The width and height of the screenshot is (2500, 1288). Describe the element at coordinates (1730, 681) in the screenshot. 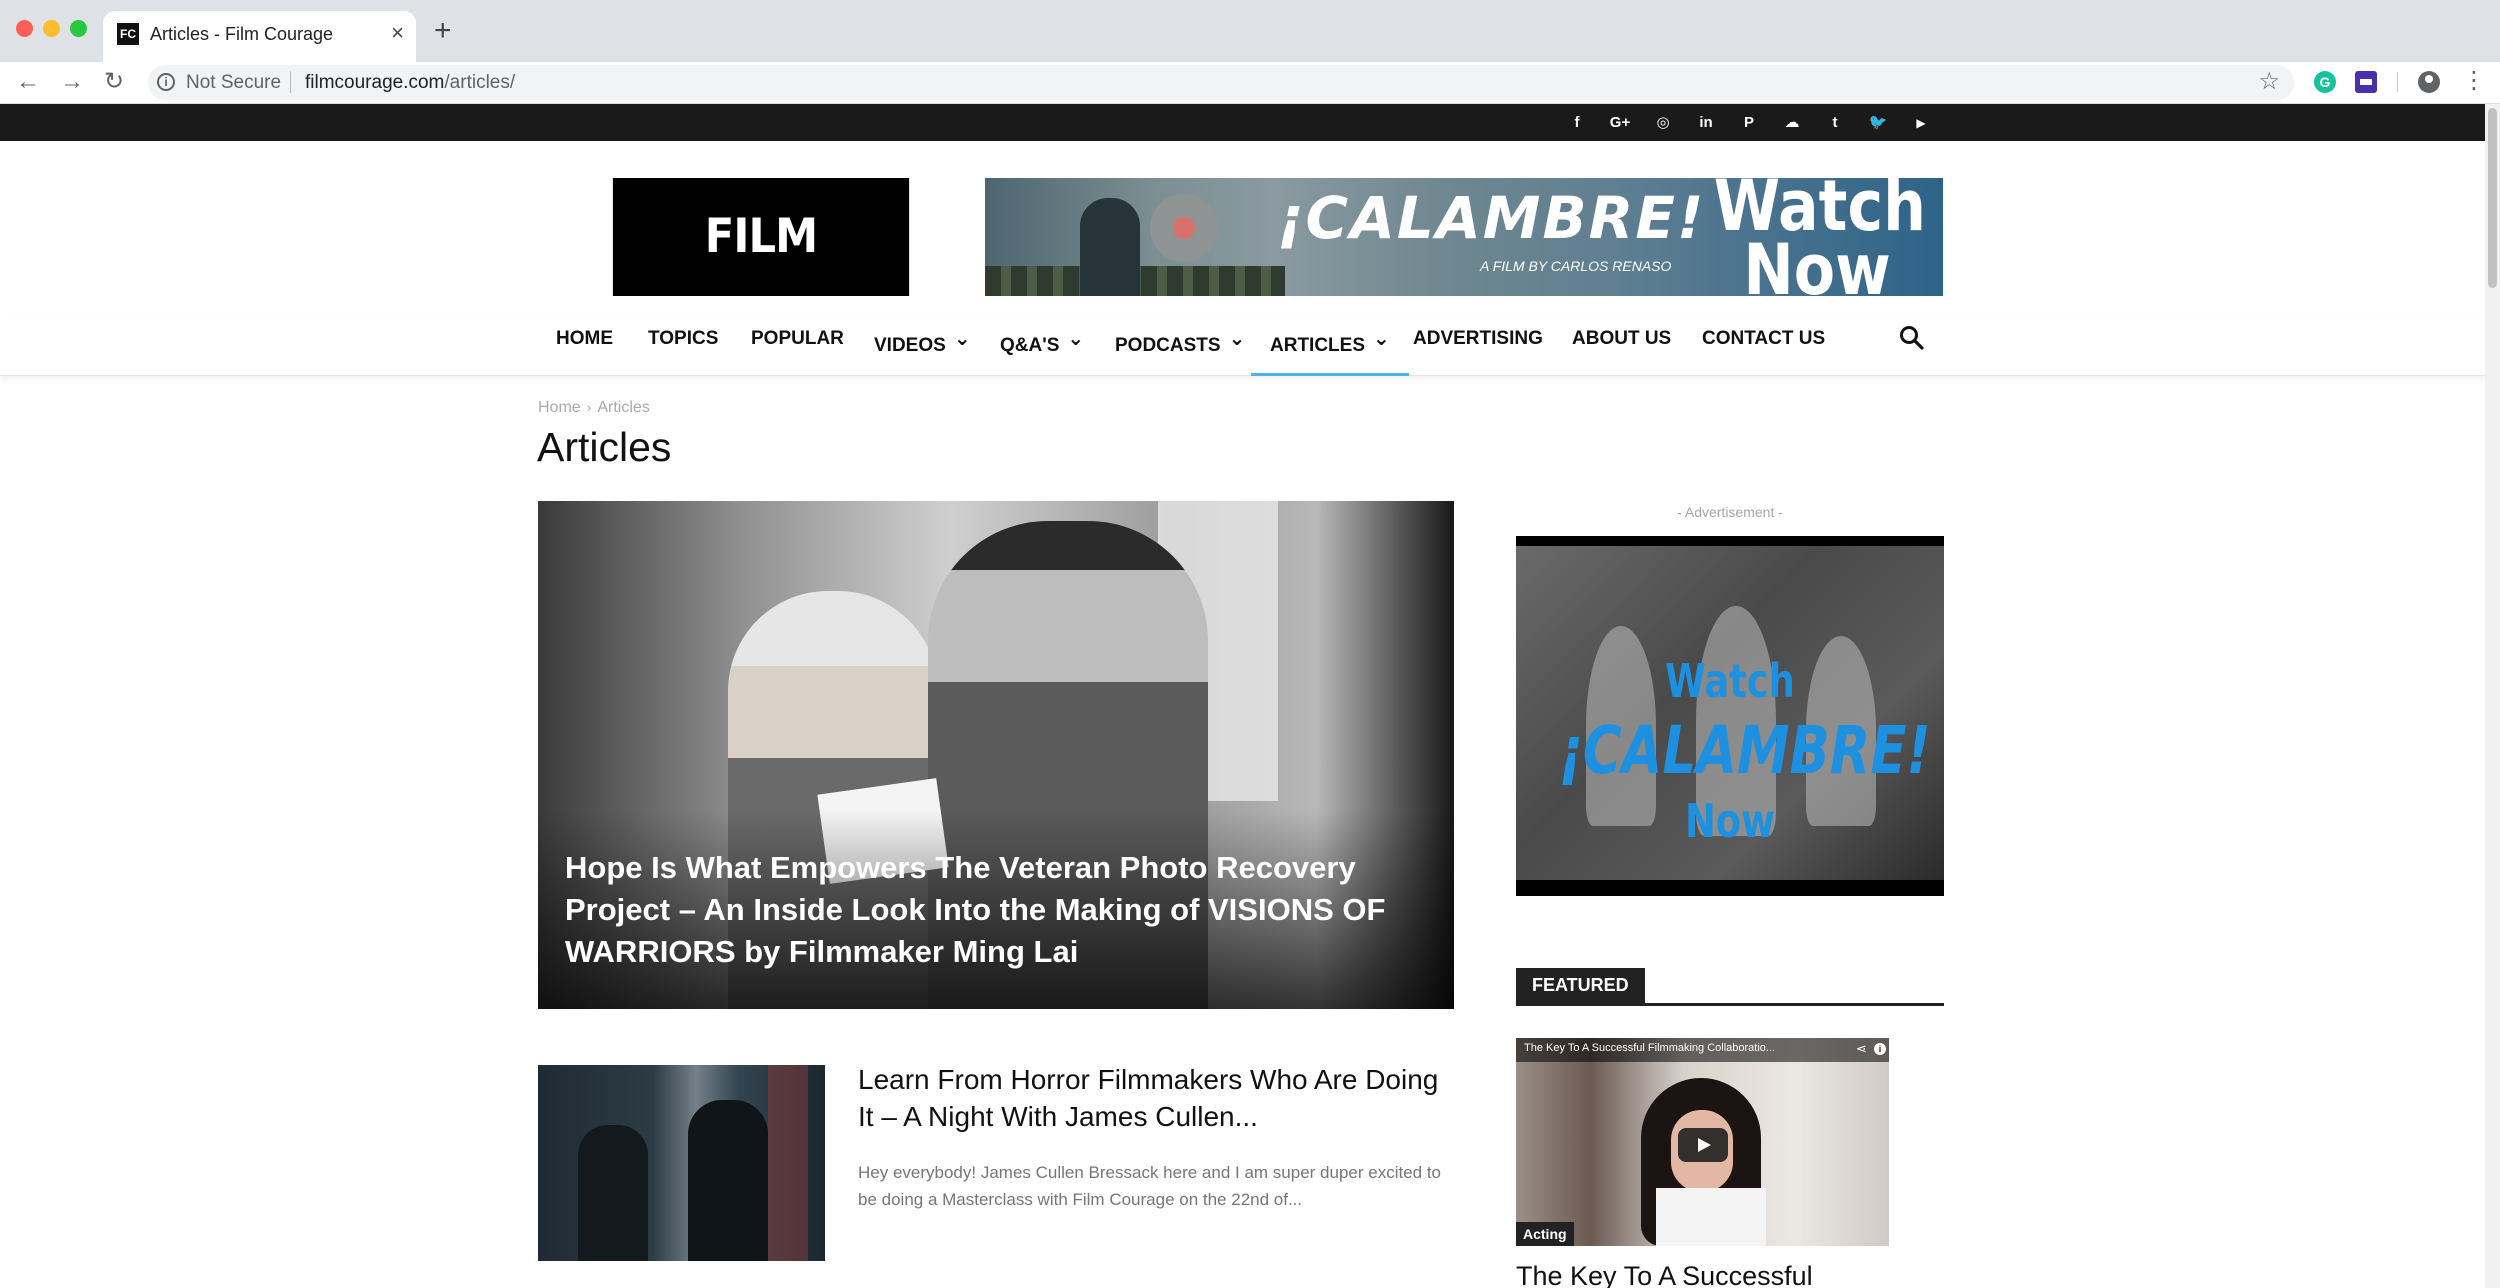

I see `ad-text-line: Watch` at that location.